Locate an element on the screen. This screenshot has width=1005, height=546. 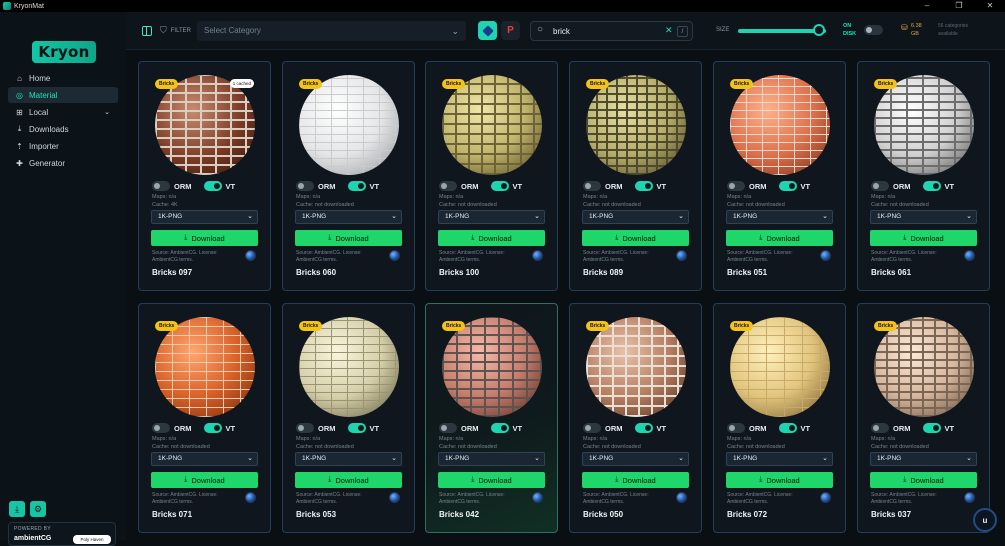
sidebar-item-material: ◎ Material is located at coordinates (63, 95).